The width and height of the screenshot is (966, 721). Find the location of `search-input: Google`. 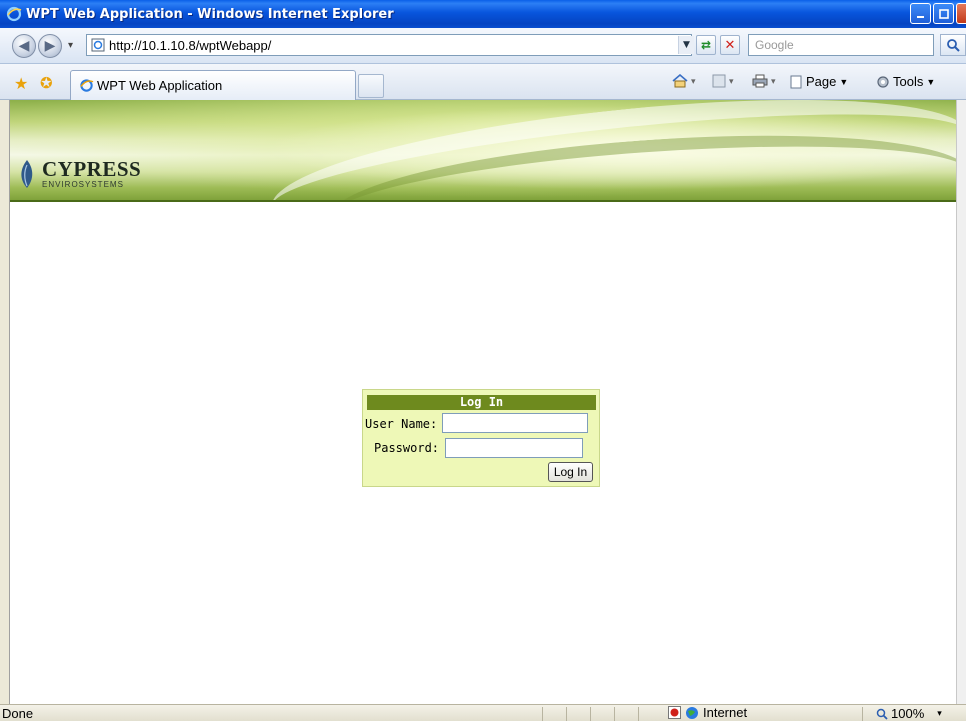

search-input: Google is located at coordinates (841, 45).